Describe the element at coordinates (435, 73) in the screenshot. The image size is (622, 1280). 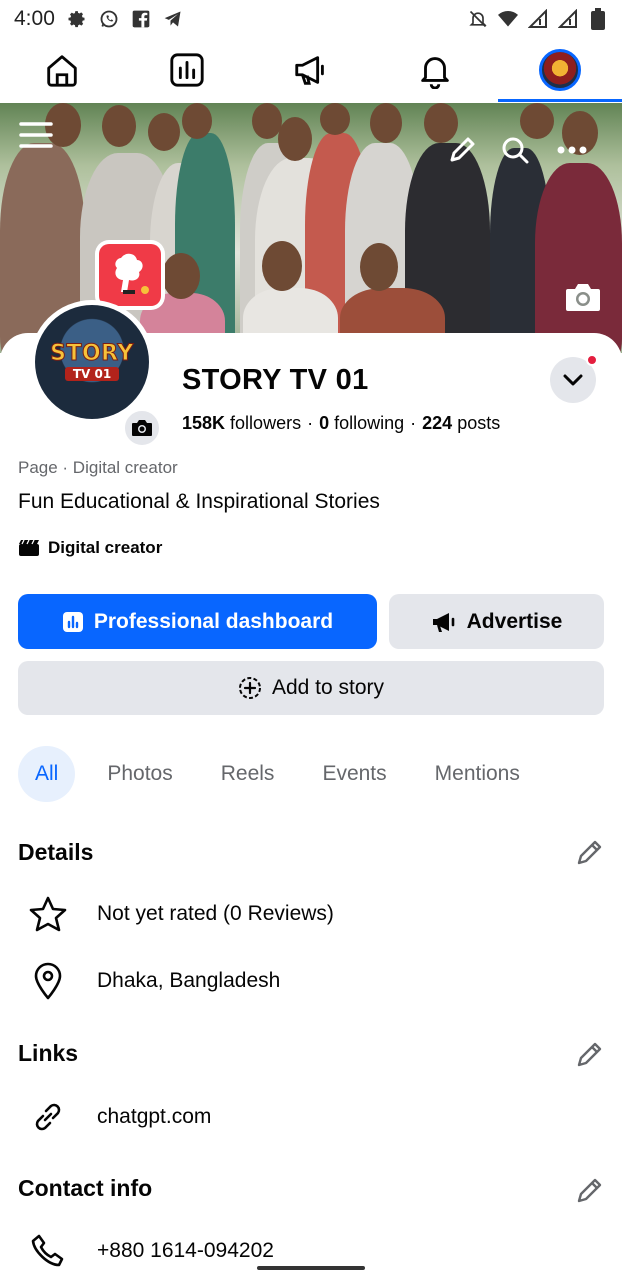
I see `bell-icon` at that location.